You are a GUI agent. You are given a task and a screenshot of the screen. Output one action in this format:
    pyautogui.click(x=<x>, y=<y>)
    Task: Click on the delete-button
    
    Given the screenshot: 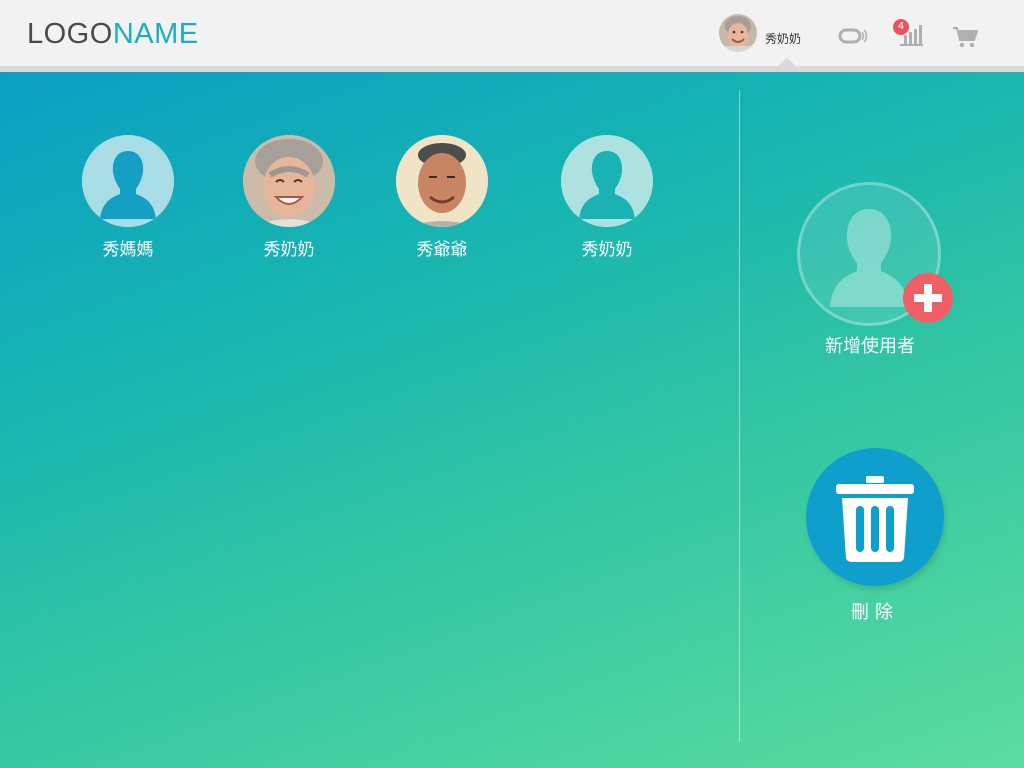 What is the action you would take?
    pyautogui.click(x=875, y=517)
    